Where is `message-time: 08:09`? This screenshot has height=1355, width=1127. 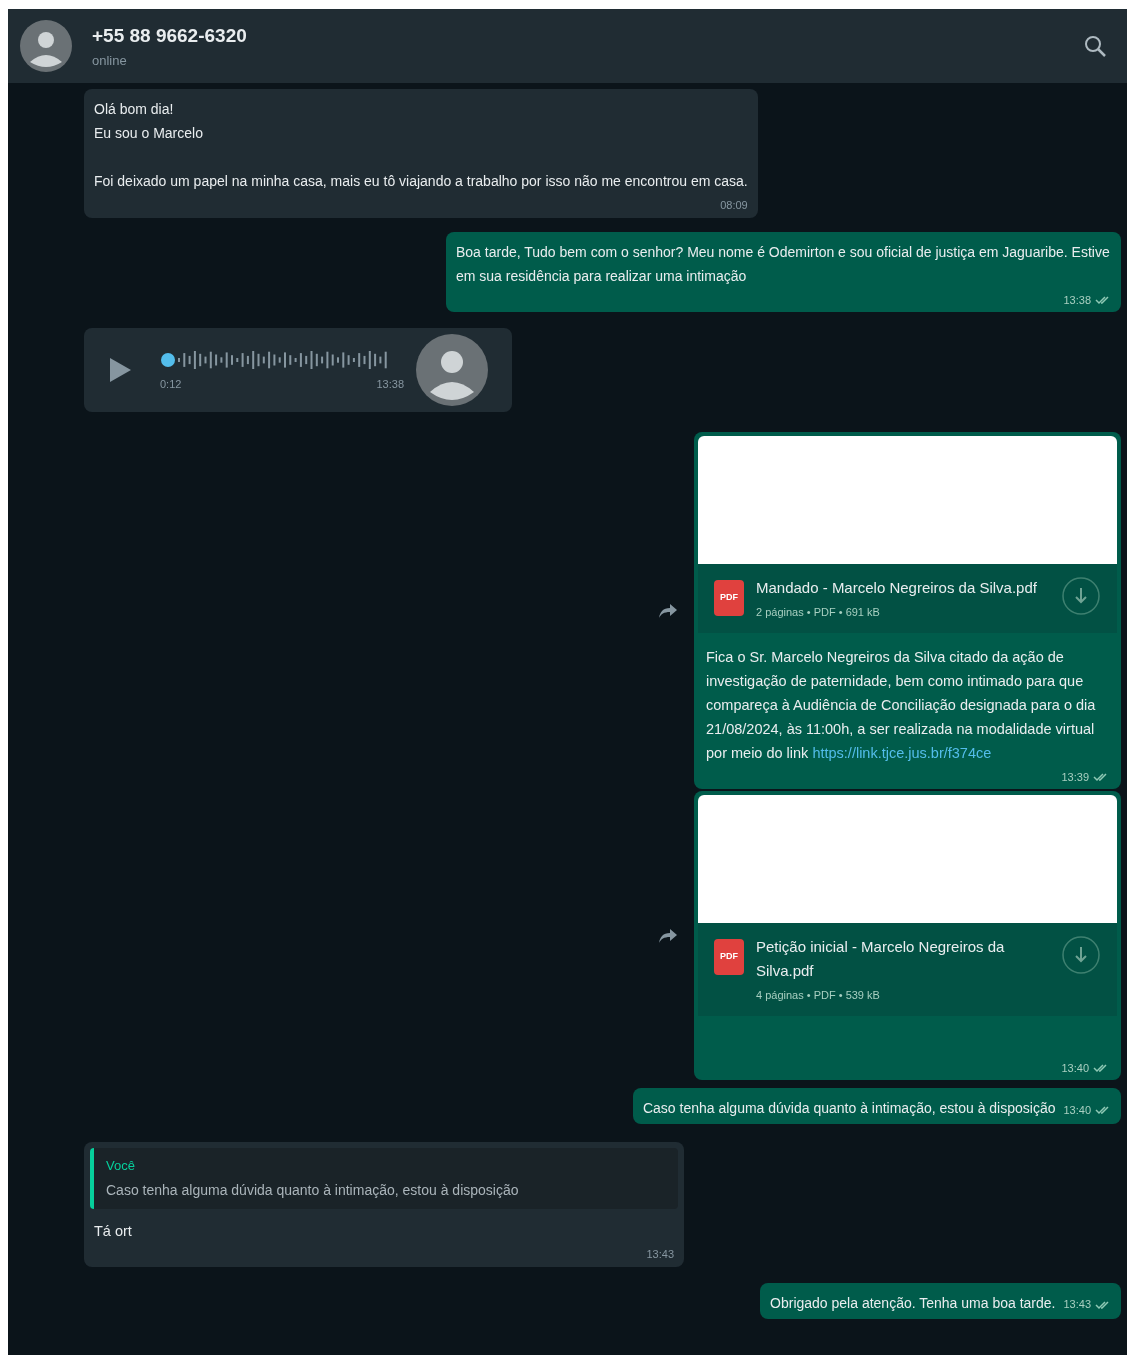 message-time: 08:09 is located at coordinates (734, 205).